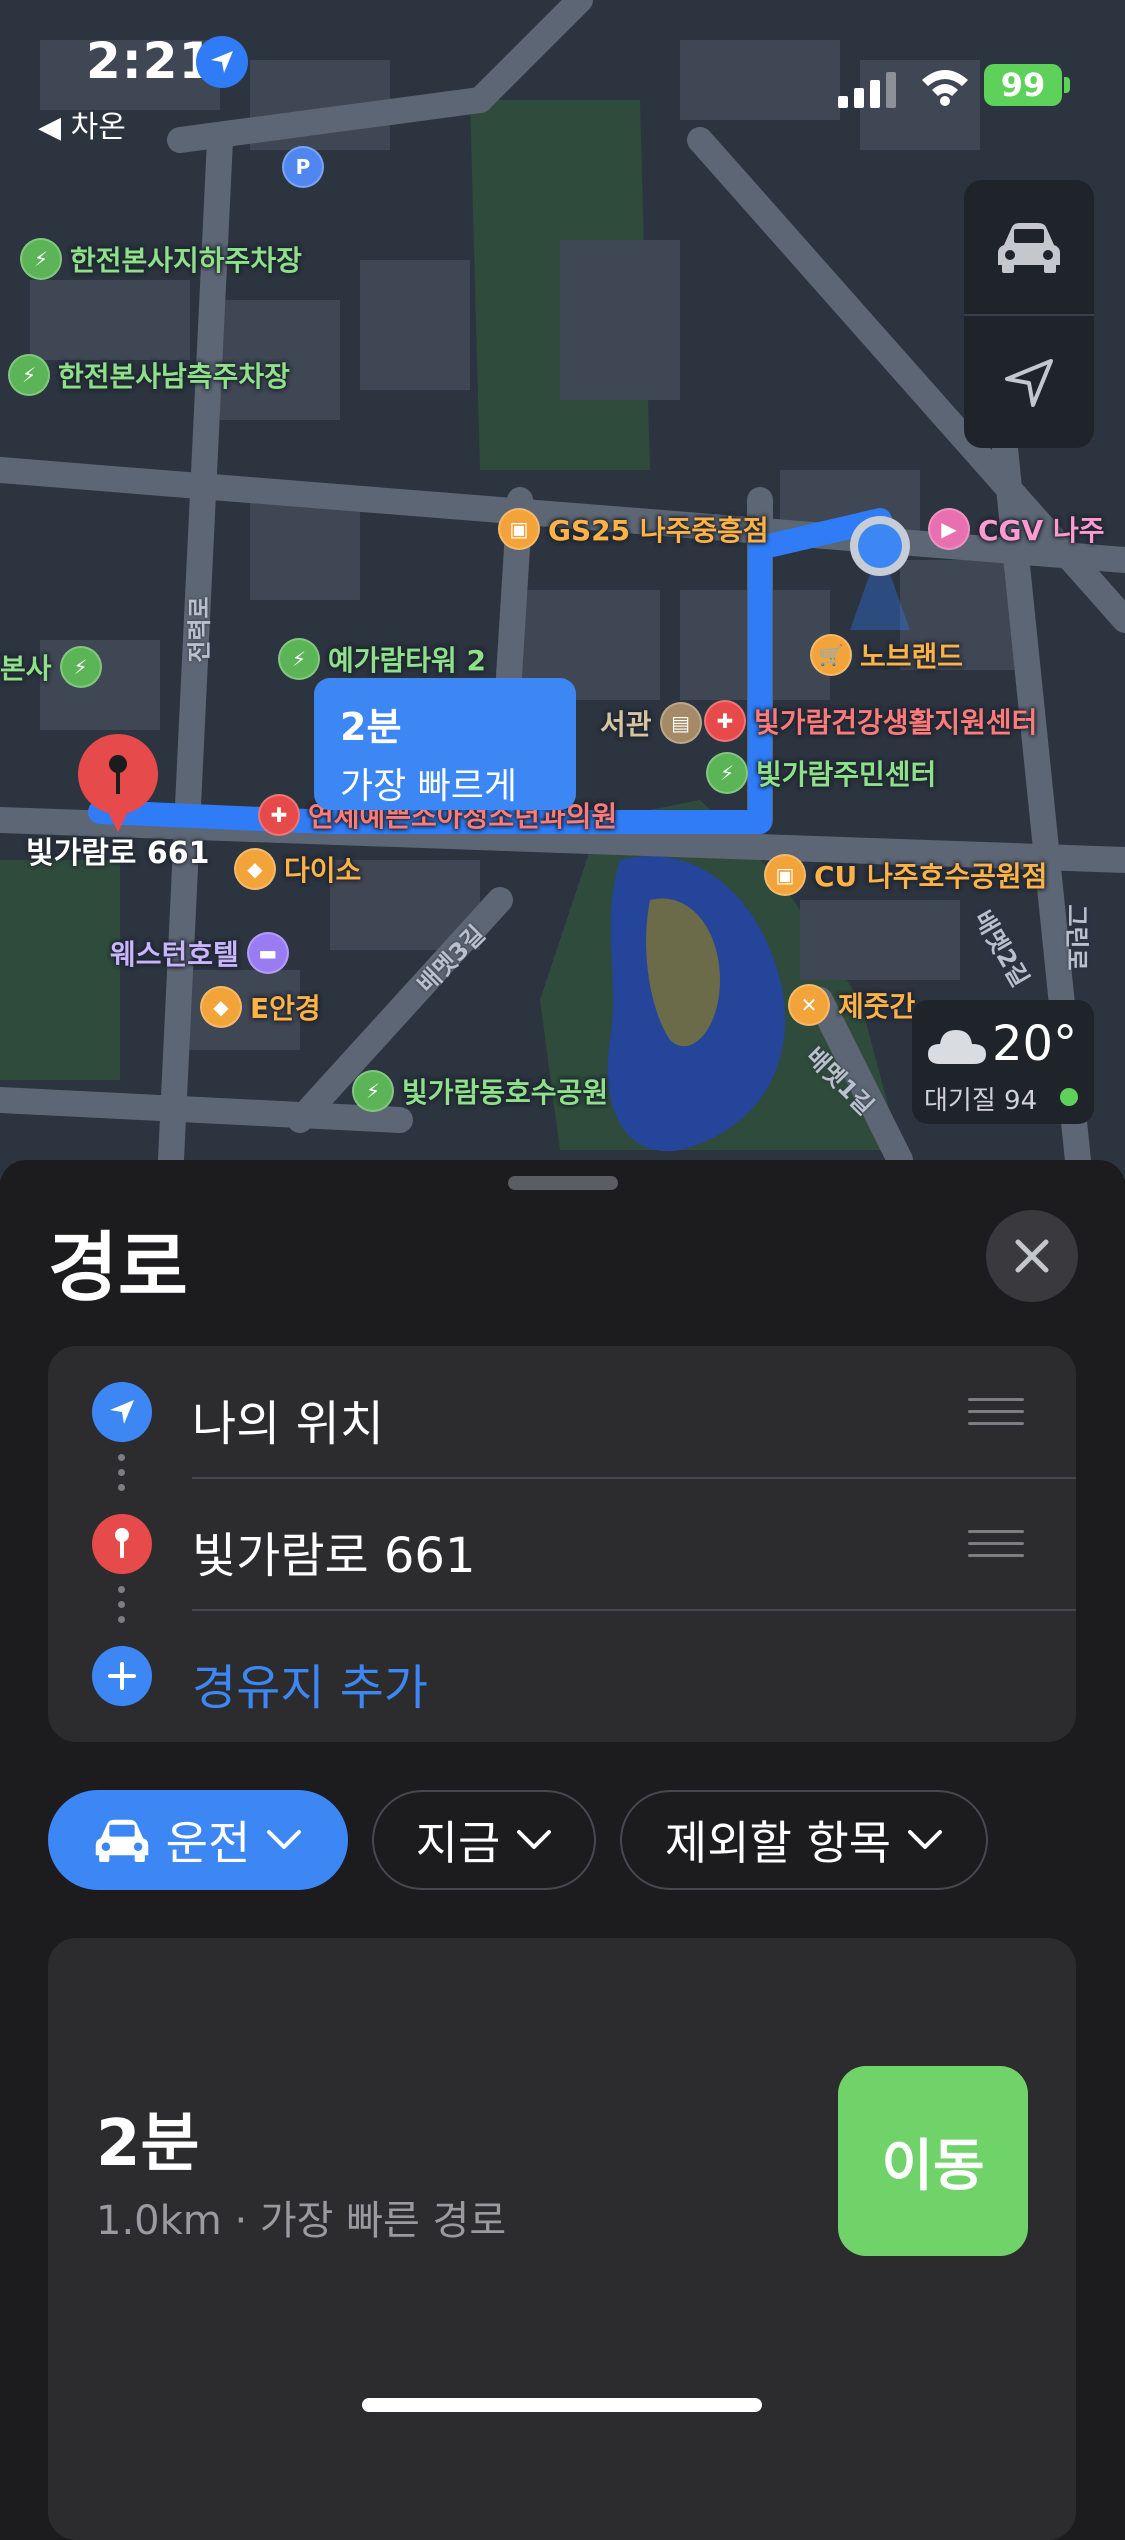 This screenshot has width=1125, height=2540. Describe the element at coordinates (562, 75) in the screenshot. I see `status-bar: 2:21 ◀ 차온 99` at that location.